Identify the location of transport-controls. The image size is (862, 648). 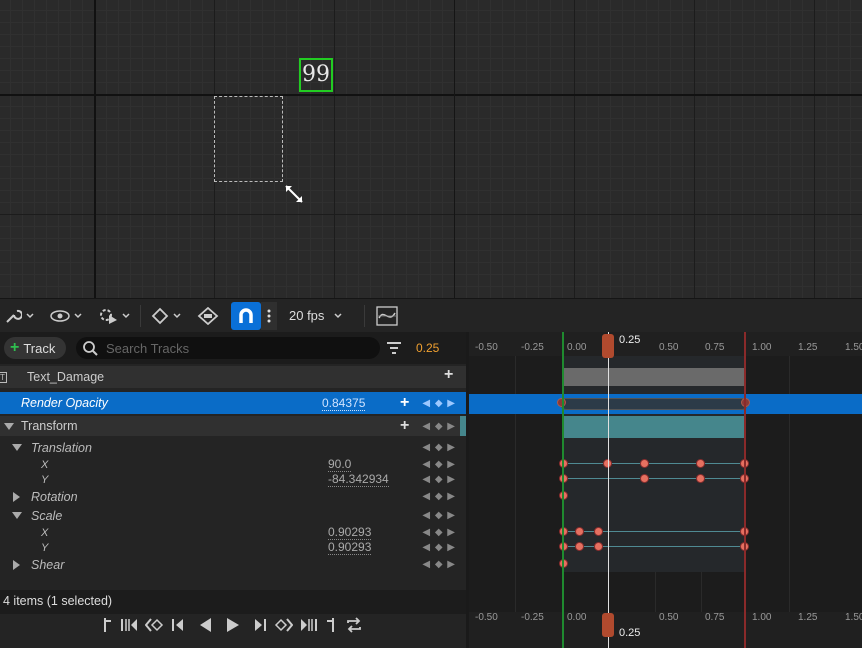
(233, 625).